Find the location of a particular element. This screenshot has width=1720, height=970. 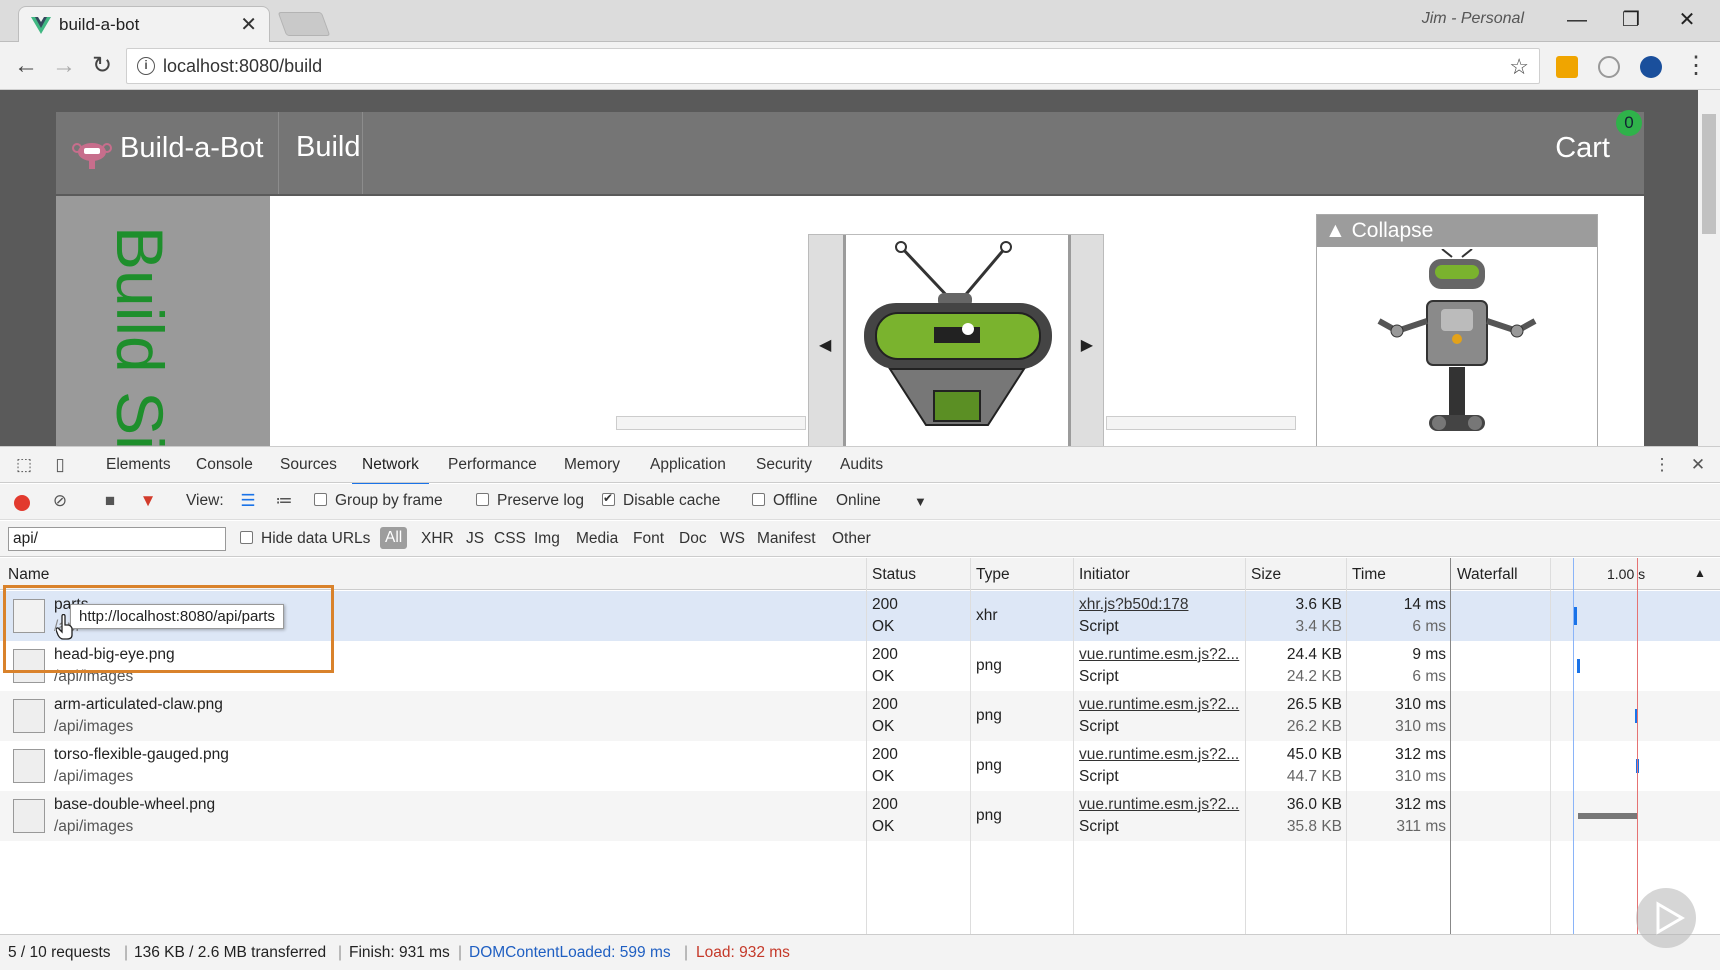

devtools-tab-network: Network is located at coordinates (390, 470).